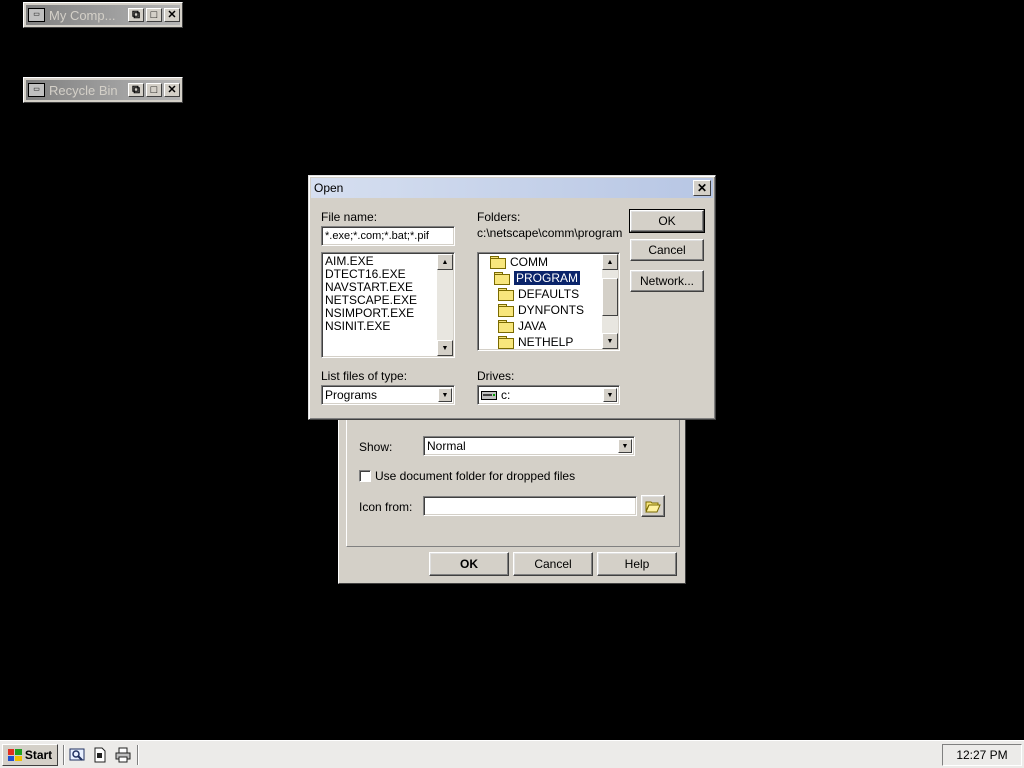 The width and height of the screenshot is (1024, 768). I want to click on folder-name: DYNFONTS, so click(551, 310).